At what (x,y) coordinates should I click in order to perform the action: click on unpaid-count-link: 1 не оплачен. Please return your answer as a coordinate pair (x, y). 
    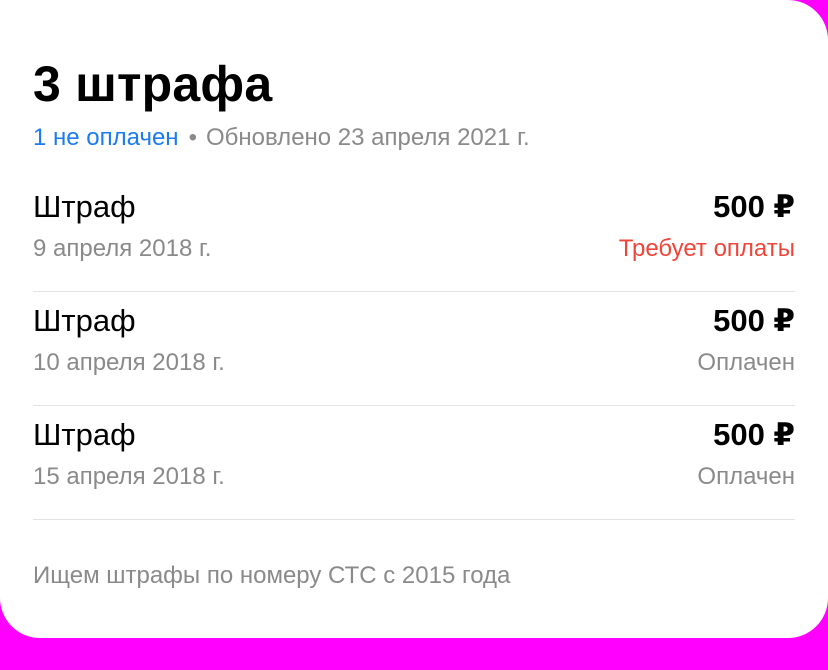
    Looking at the image, I should click on (106, 137).